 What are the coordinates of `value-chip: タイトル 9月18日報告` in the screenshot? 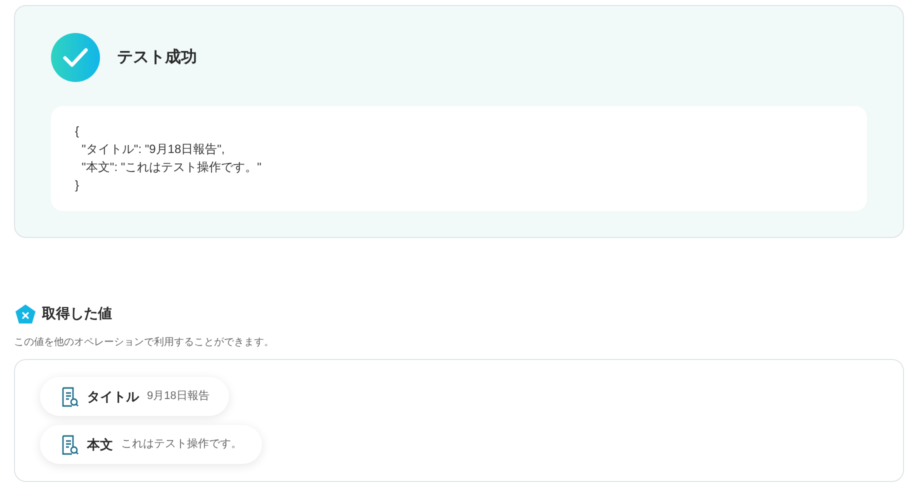 It's located at (135, 396).